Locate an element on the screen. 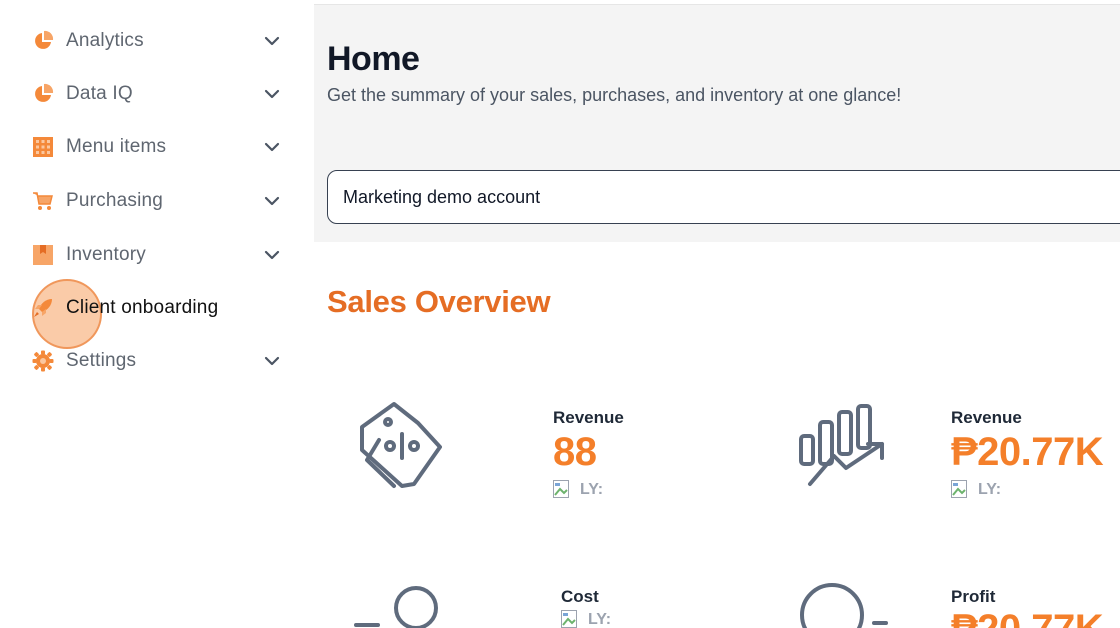  rocket-icon is located at coordinates (43, 308).